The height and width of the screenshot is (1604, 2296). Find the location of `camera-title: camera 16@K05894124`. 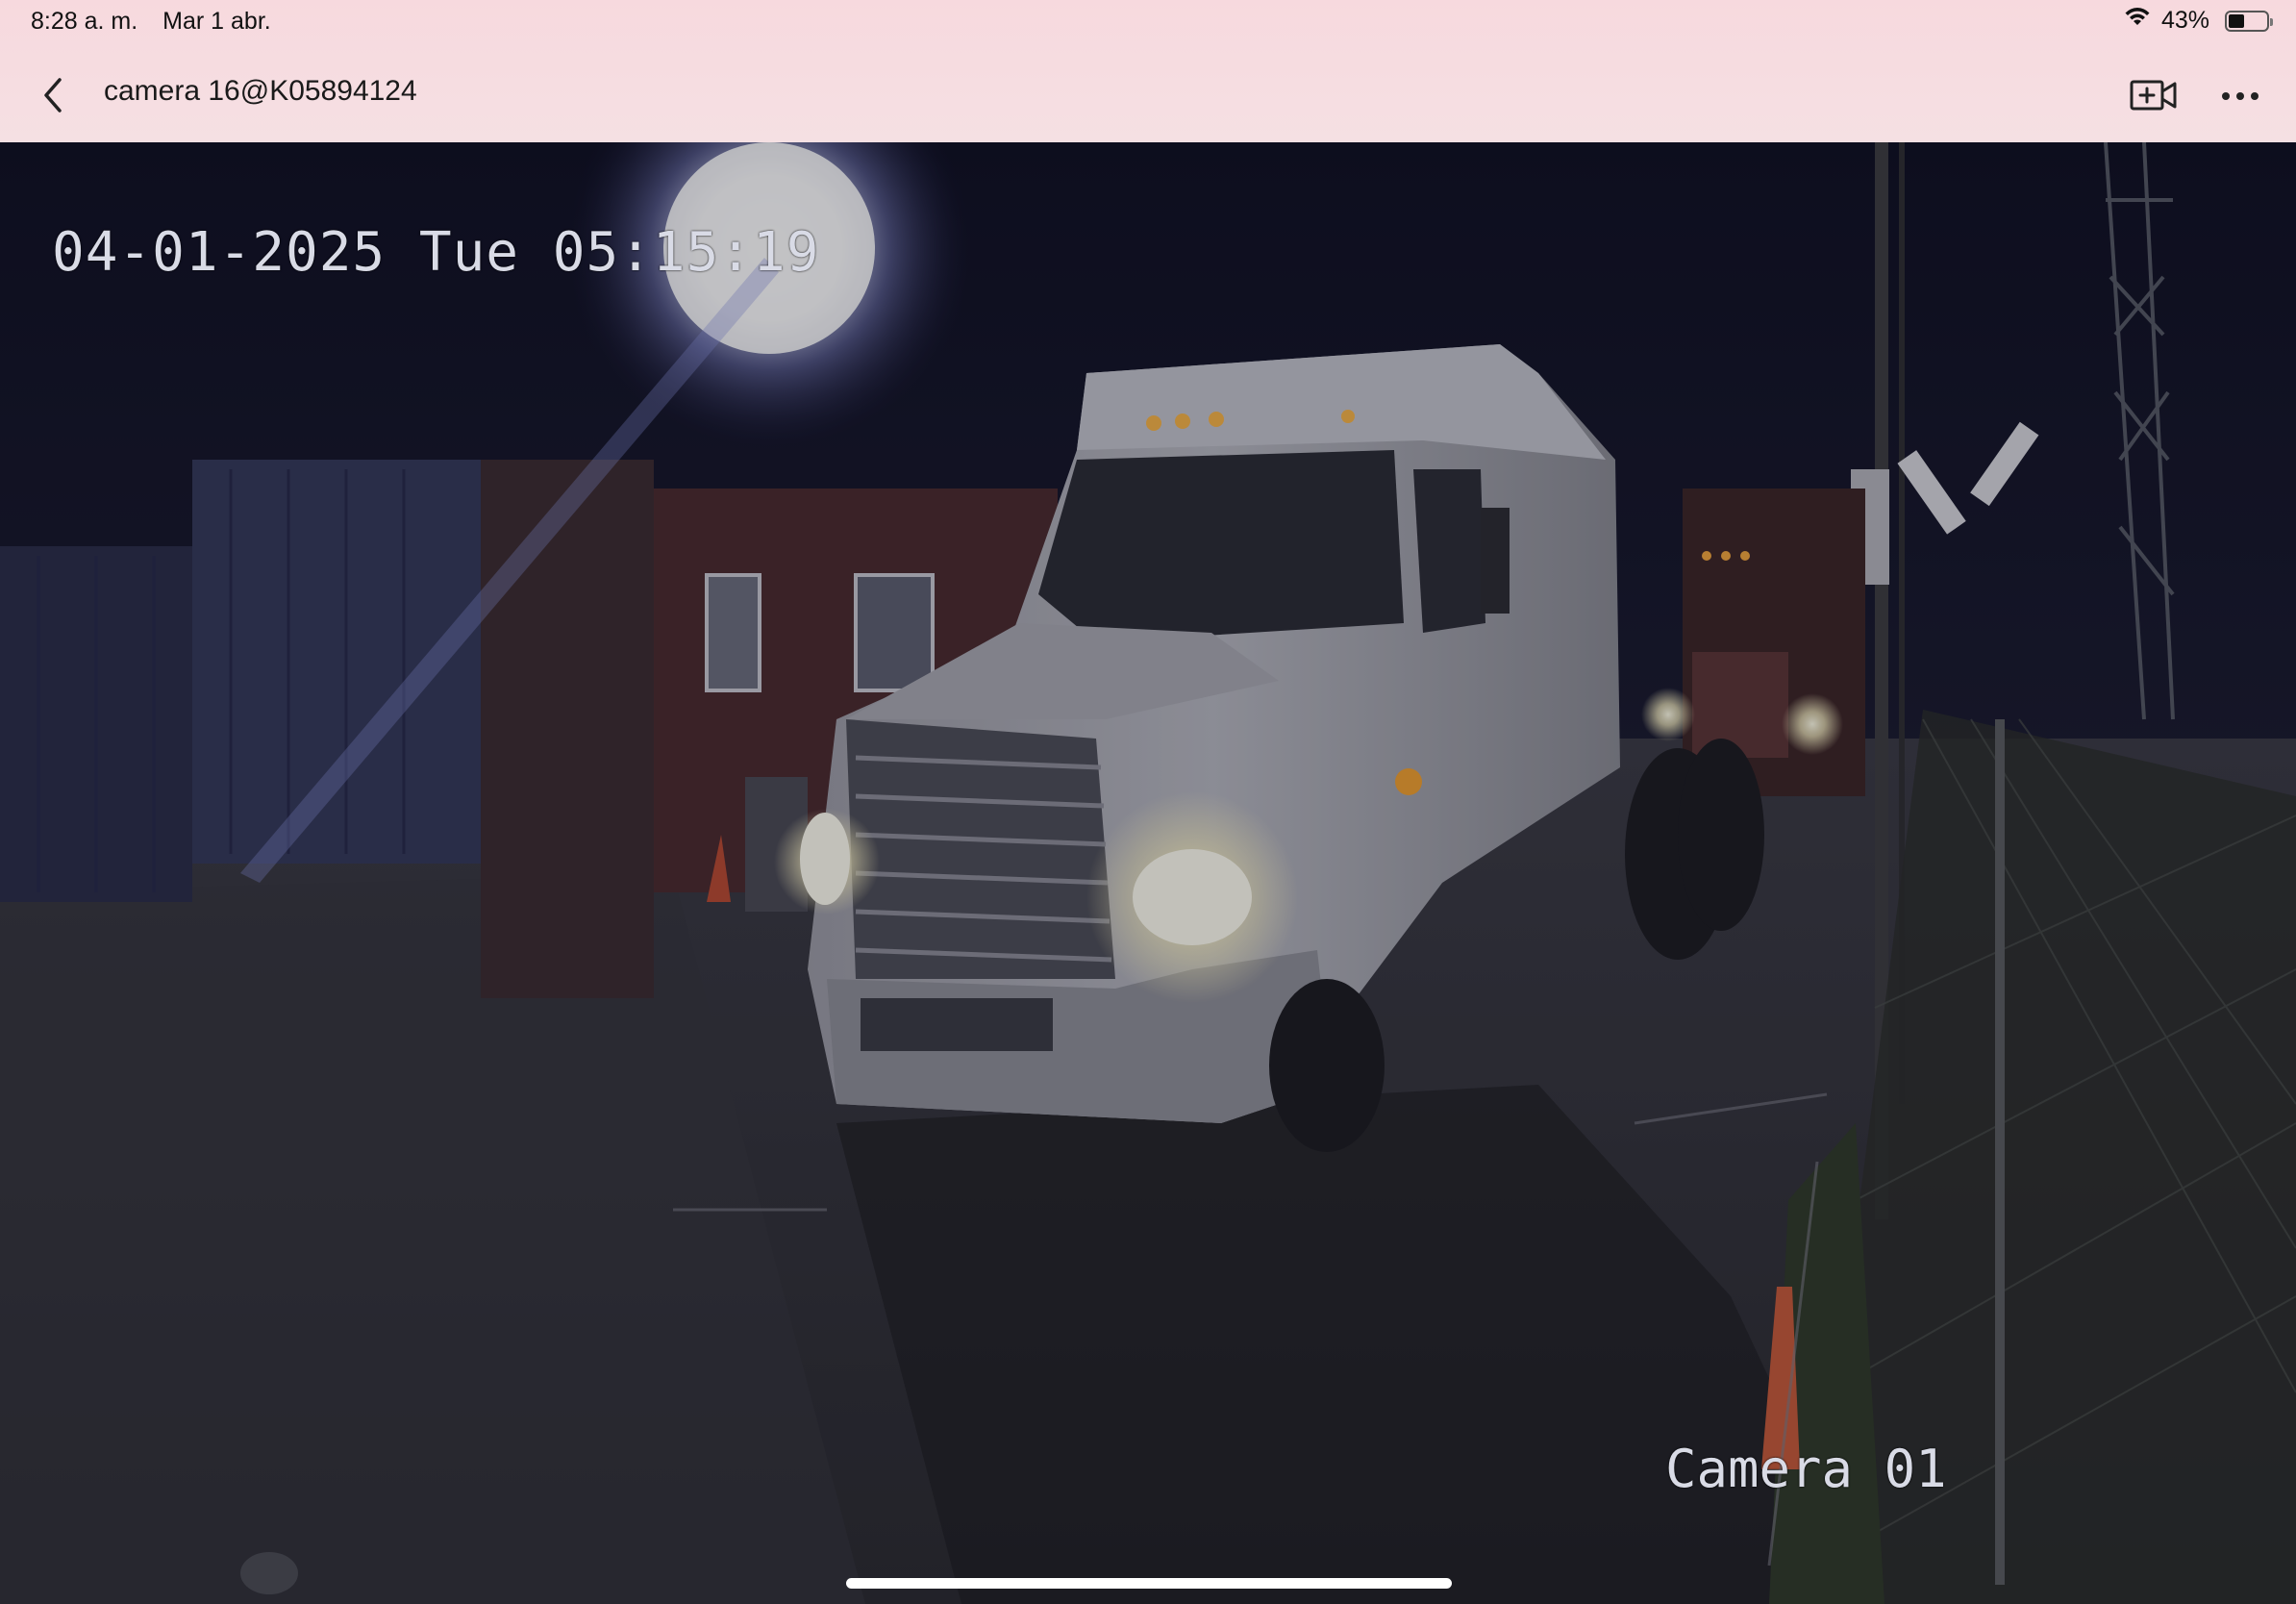

camera-title: camera 16@K05894124 is located at coordinates (260, 91).